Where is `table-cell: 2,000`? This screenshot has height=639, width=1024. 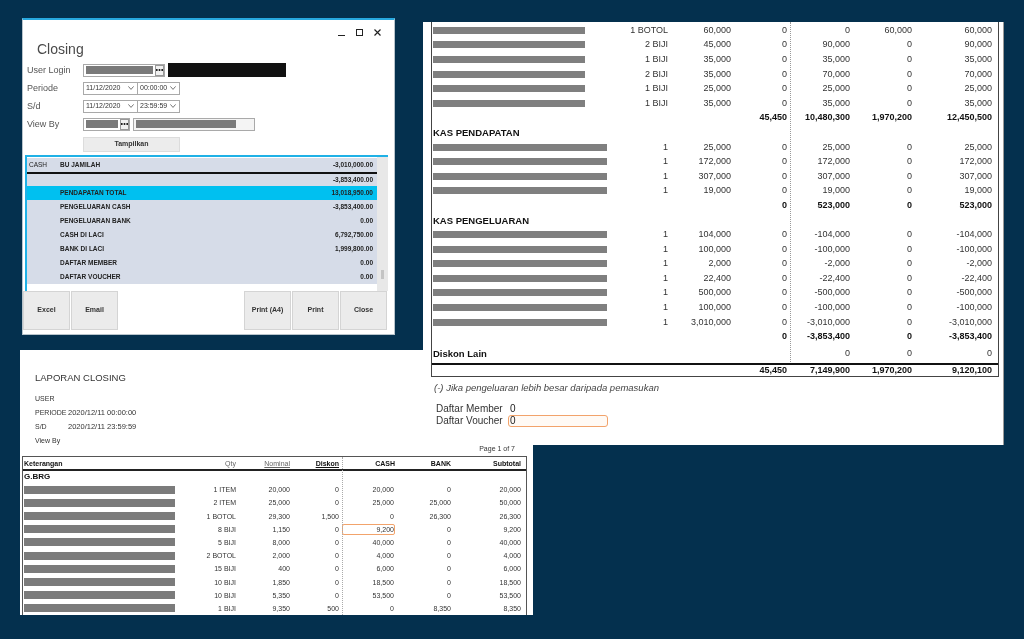
table-cell: 2,000 is located at coordinates (719, 264).